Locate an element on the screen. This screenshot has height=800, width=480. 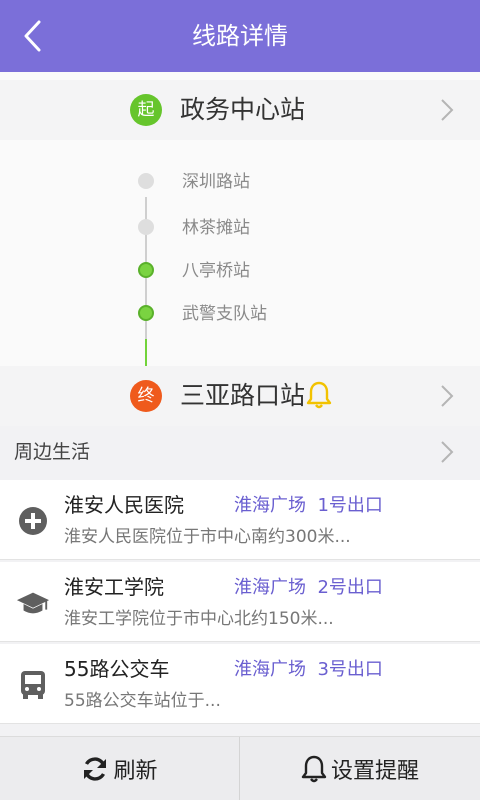
start-station-row: 起 政务中心站 is located at coordinates (240, 110).